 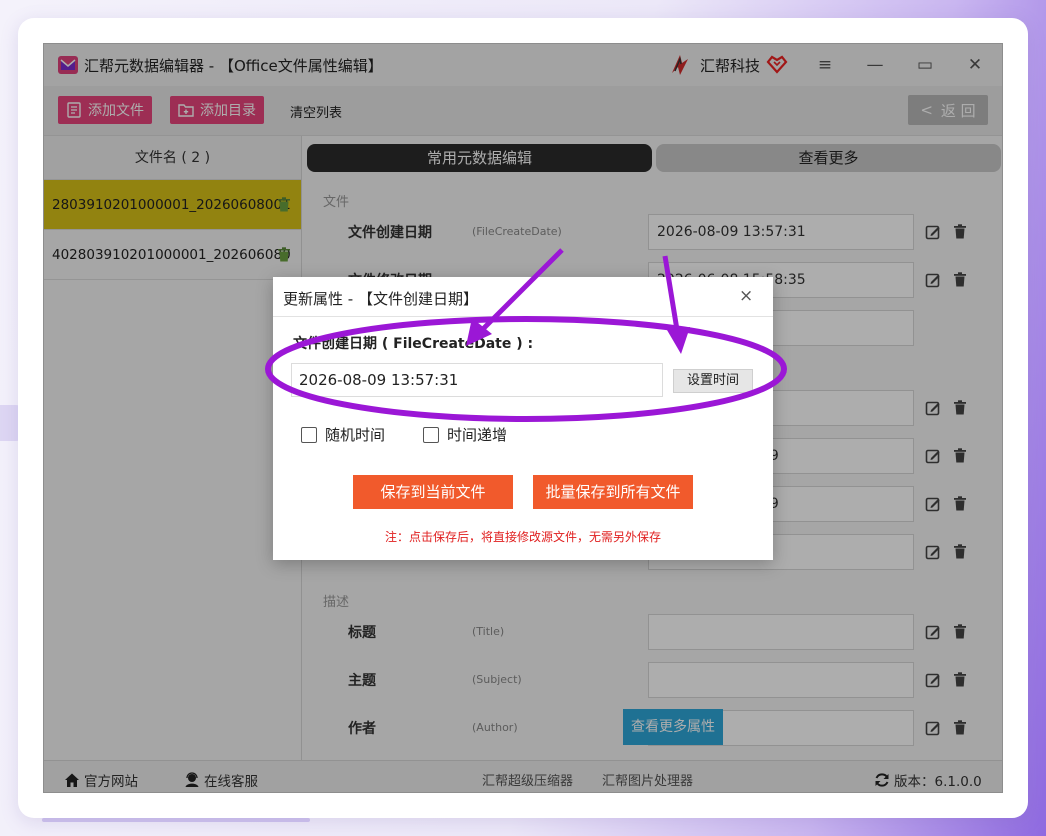 What do you see at coordinates (355, 435) in the screenshot?
I see `random-time-label: 随机时间` at bounding box center [355, 435].